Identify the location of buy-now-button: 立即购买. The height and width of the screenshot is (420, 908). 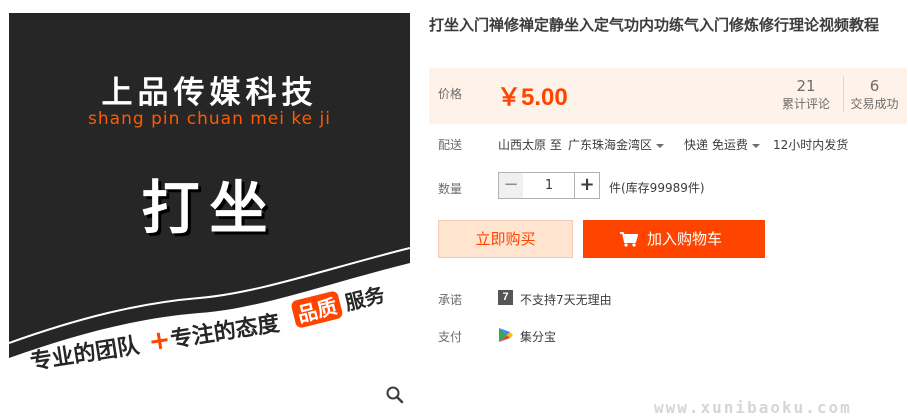
(505, 239).